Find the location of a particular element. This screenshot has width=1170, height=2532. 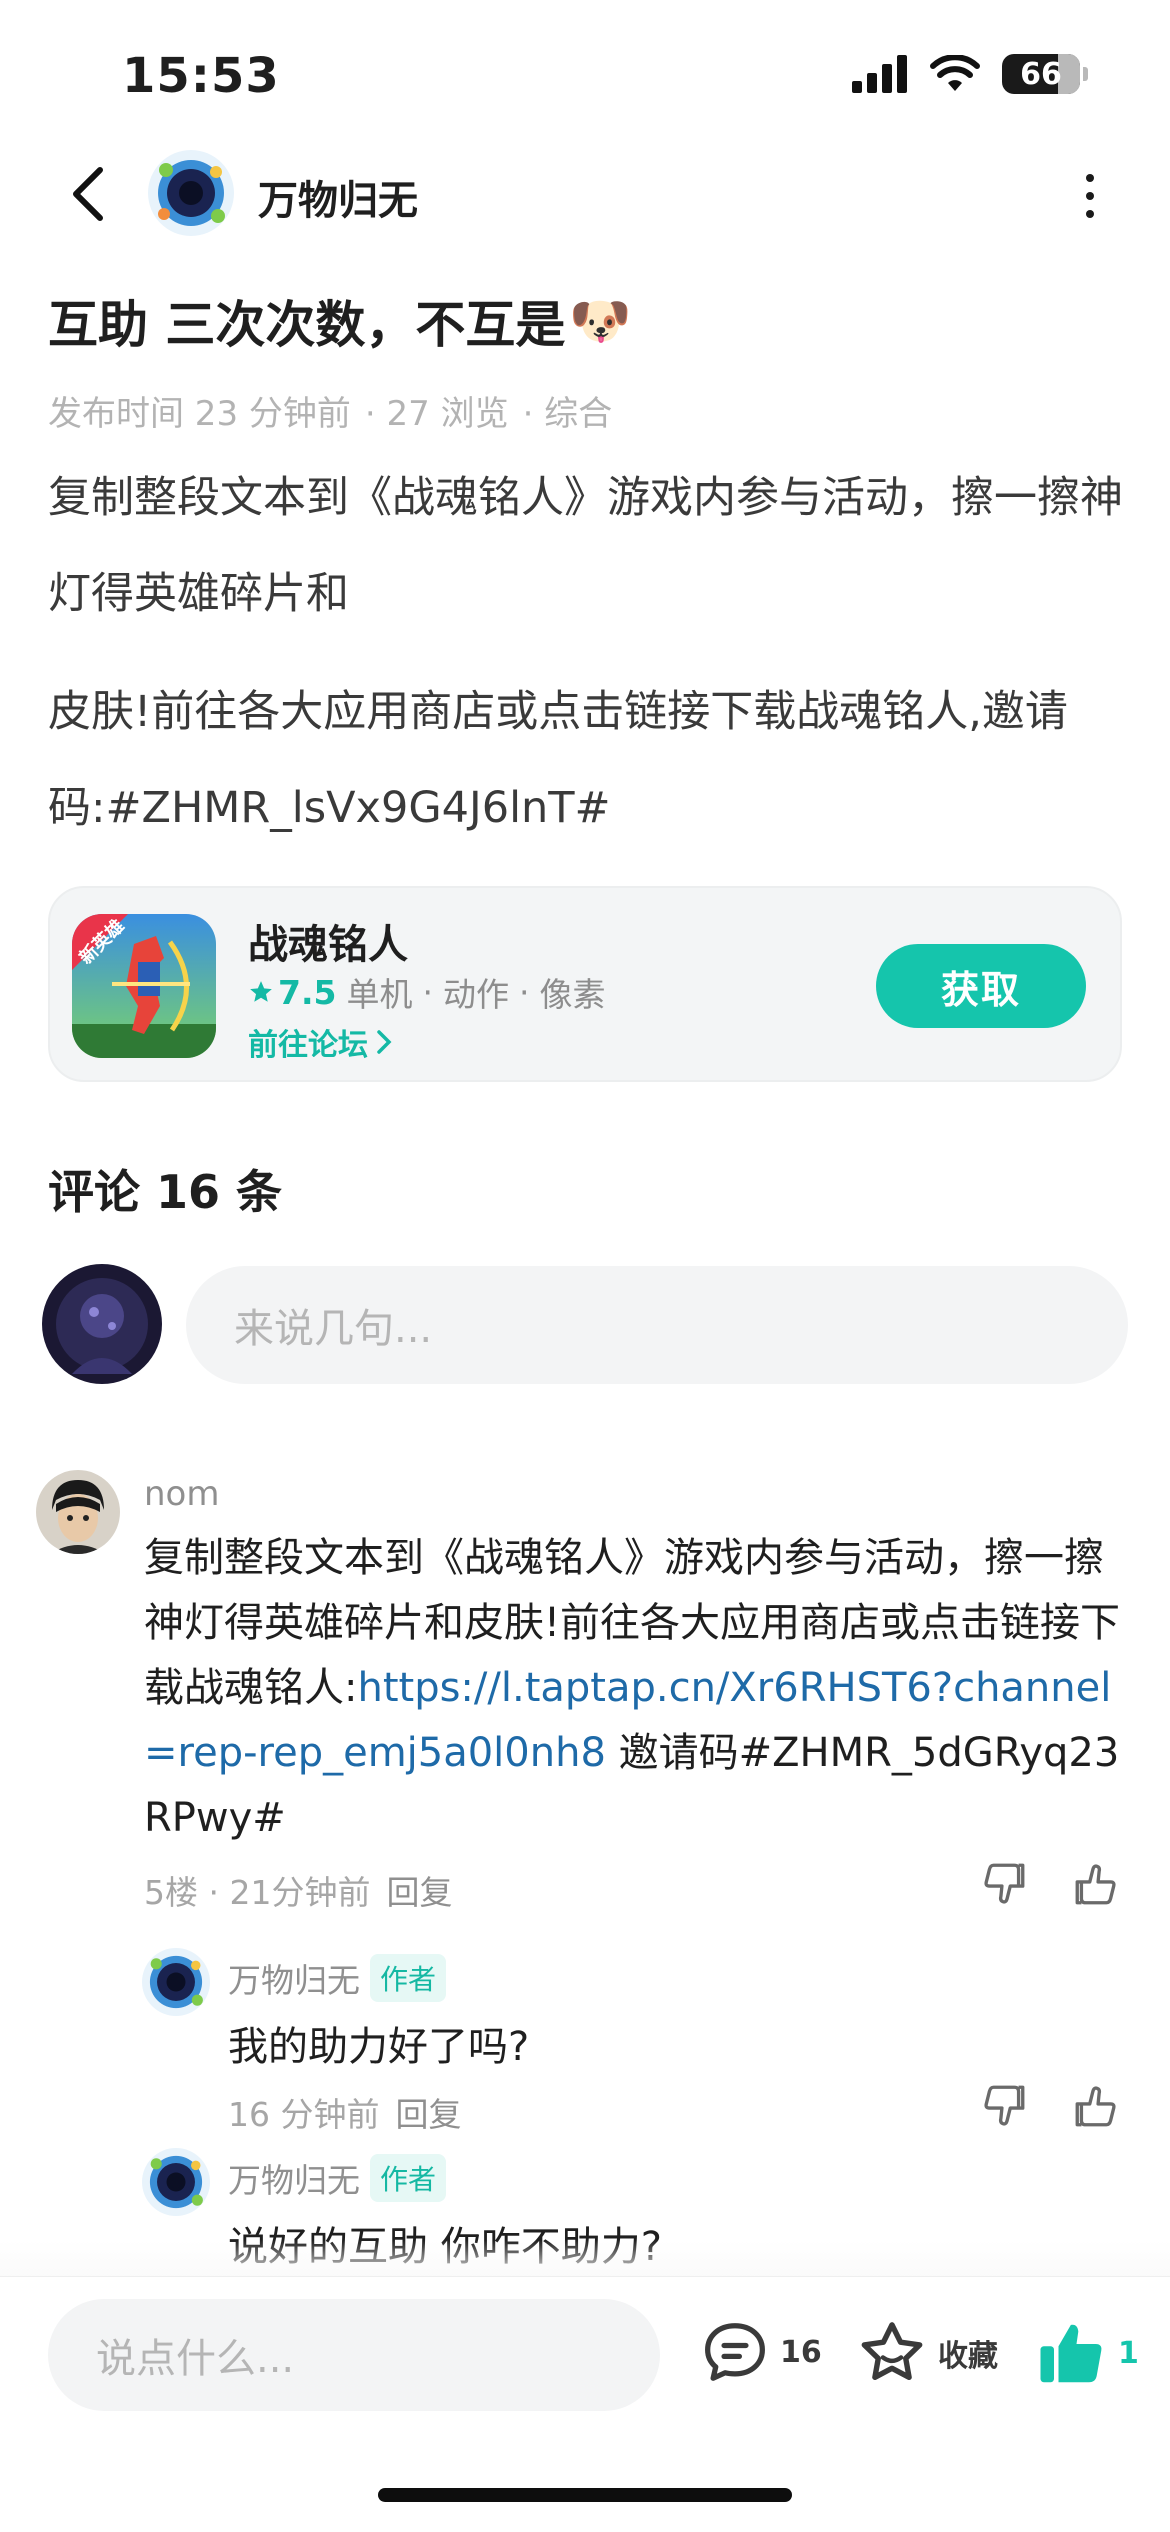

back-button is located at coordinates (88, 194).